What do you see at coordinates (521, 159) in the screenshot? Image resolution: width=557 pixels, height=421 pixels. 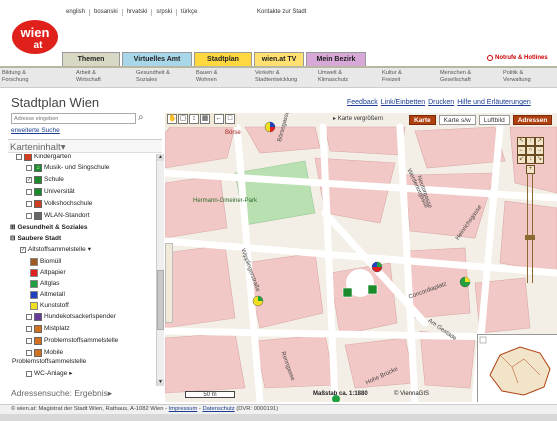 I see `pan-sw-icon: ↙` at bounding box center [521, 159].